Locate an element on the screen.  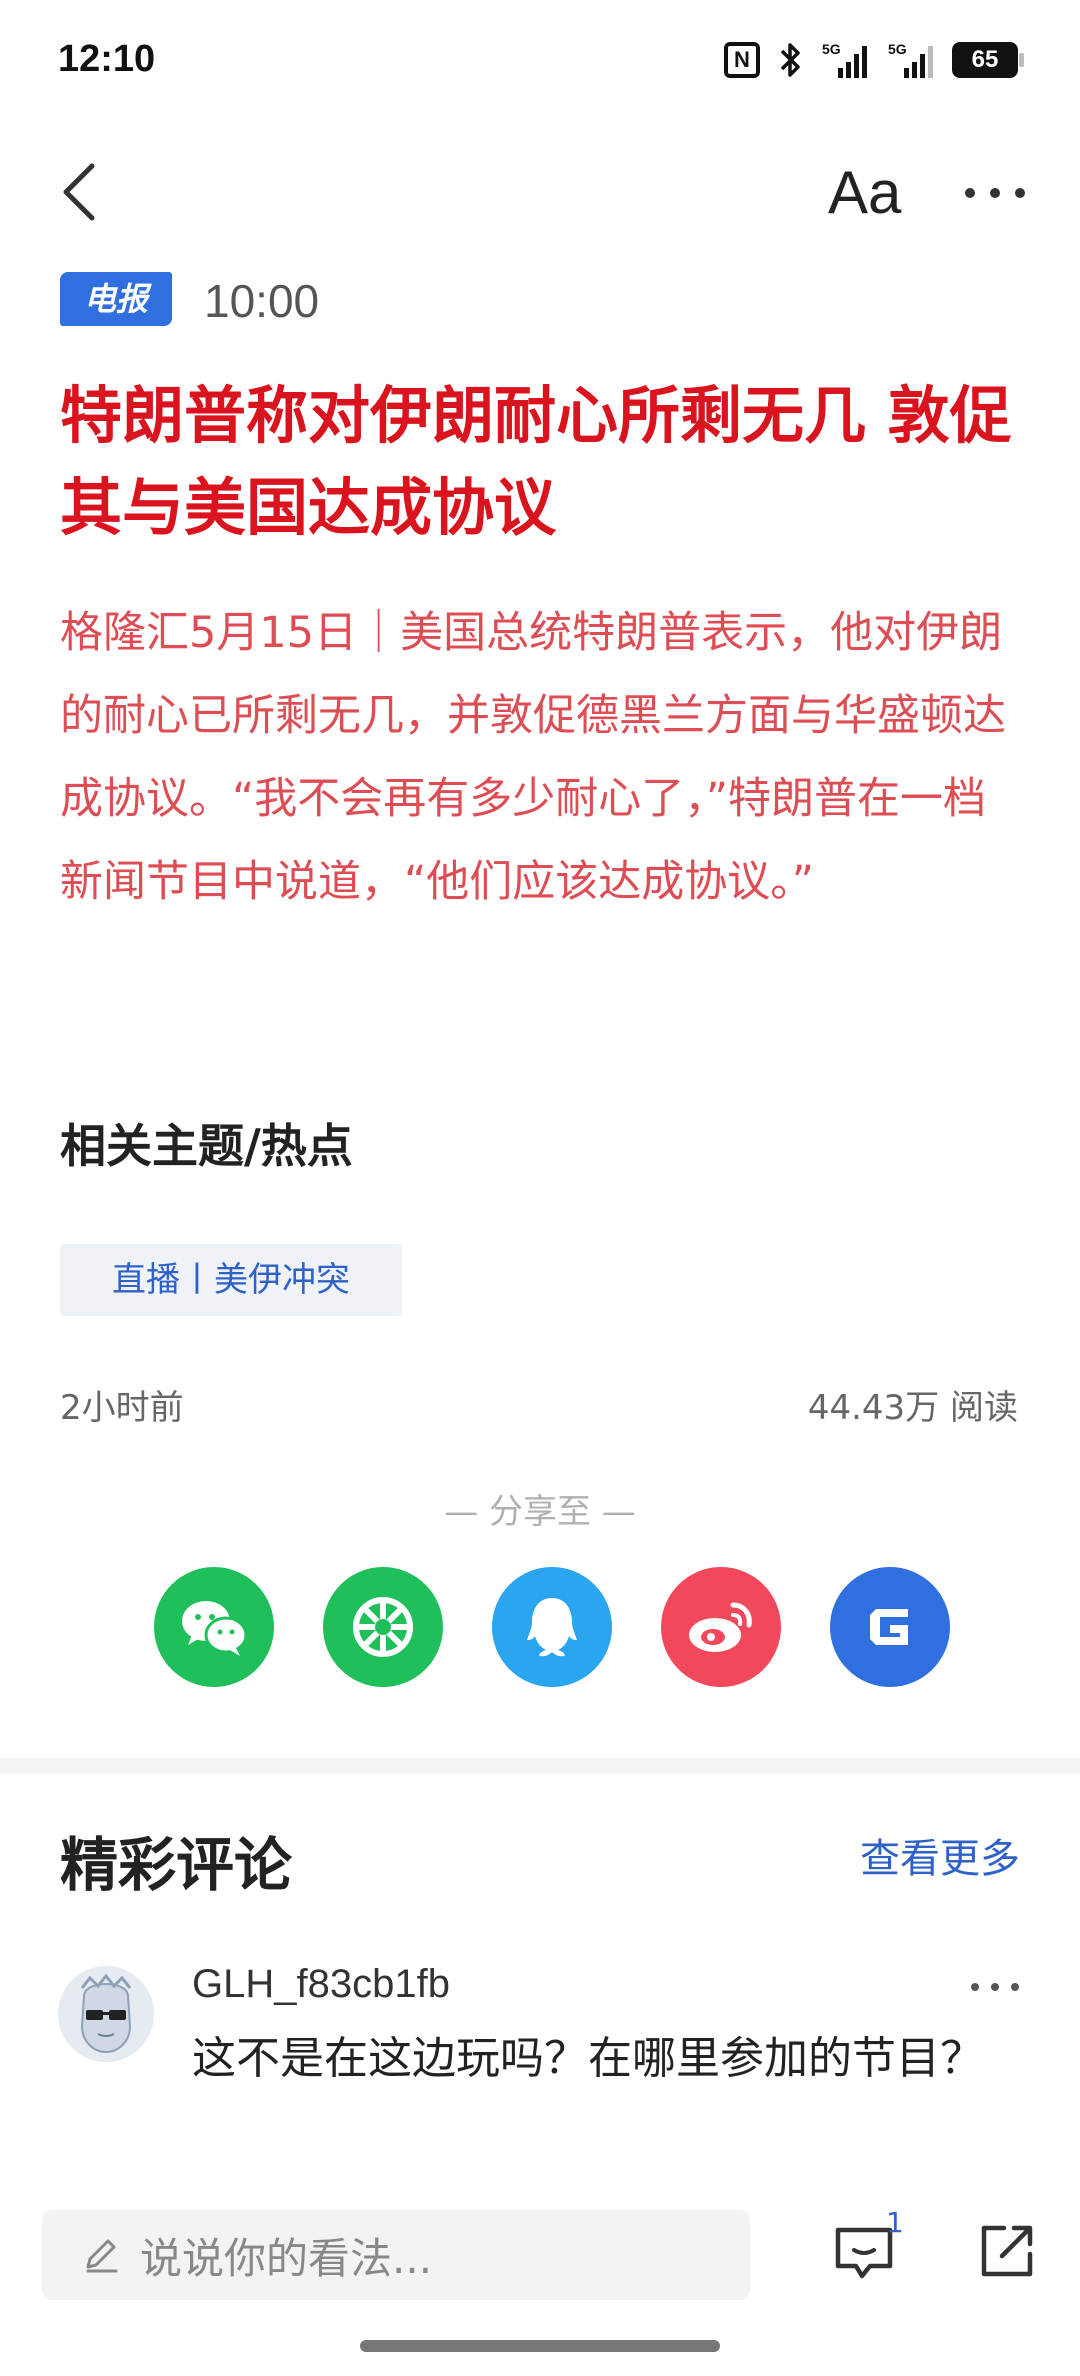
qq-icon is located at coordinates (552, 1627).